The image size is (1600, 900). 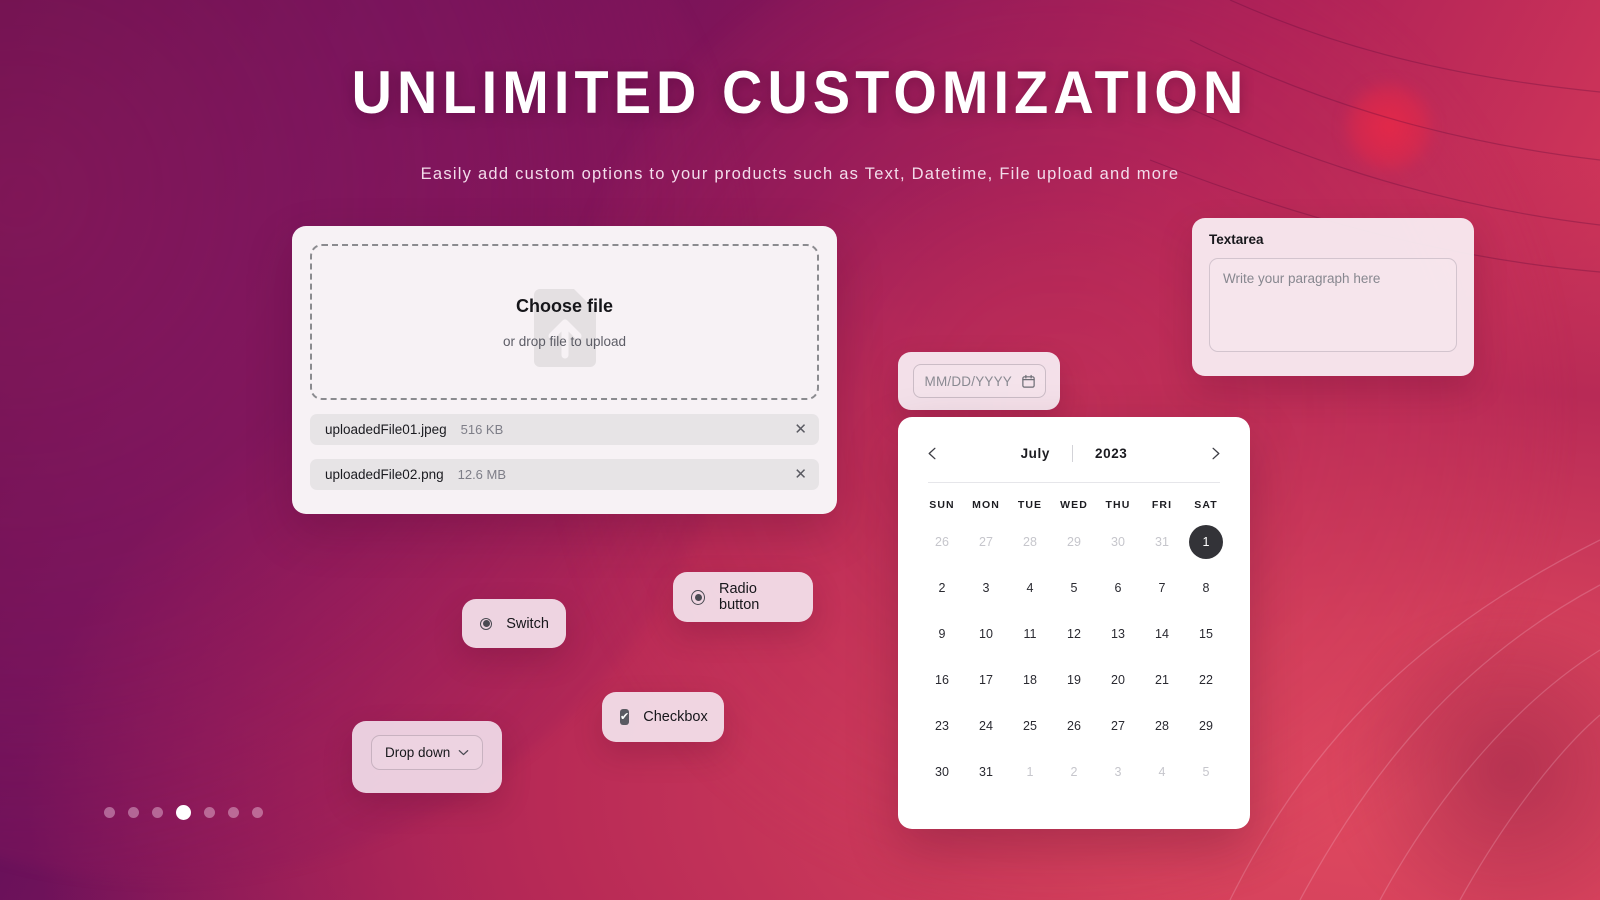 I want to click on calendar-year: 2023, so click(x=1111, y=453).